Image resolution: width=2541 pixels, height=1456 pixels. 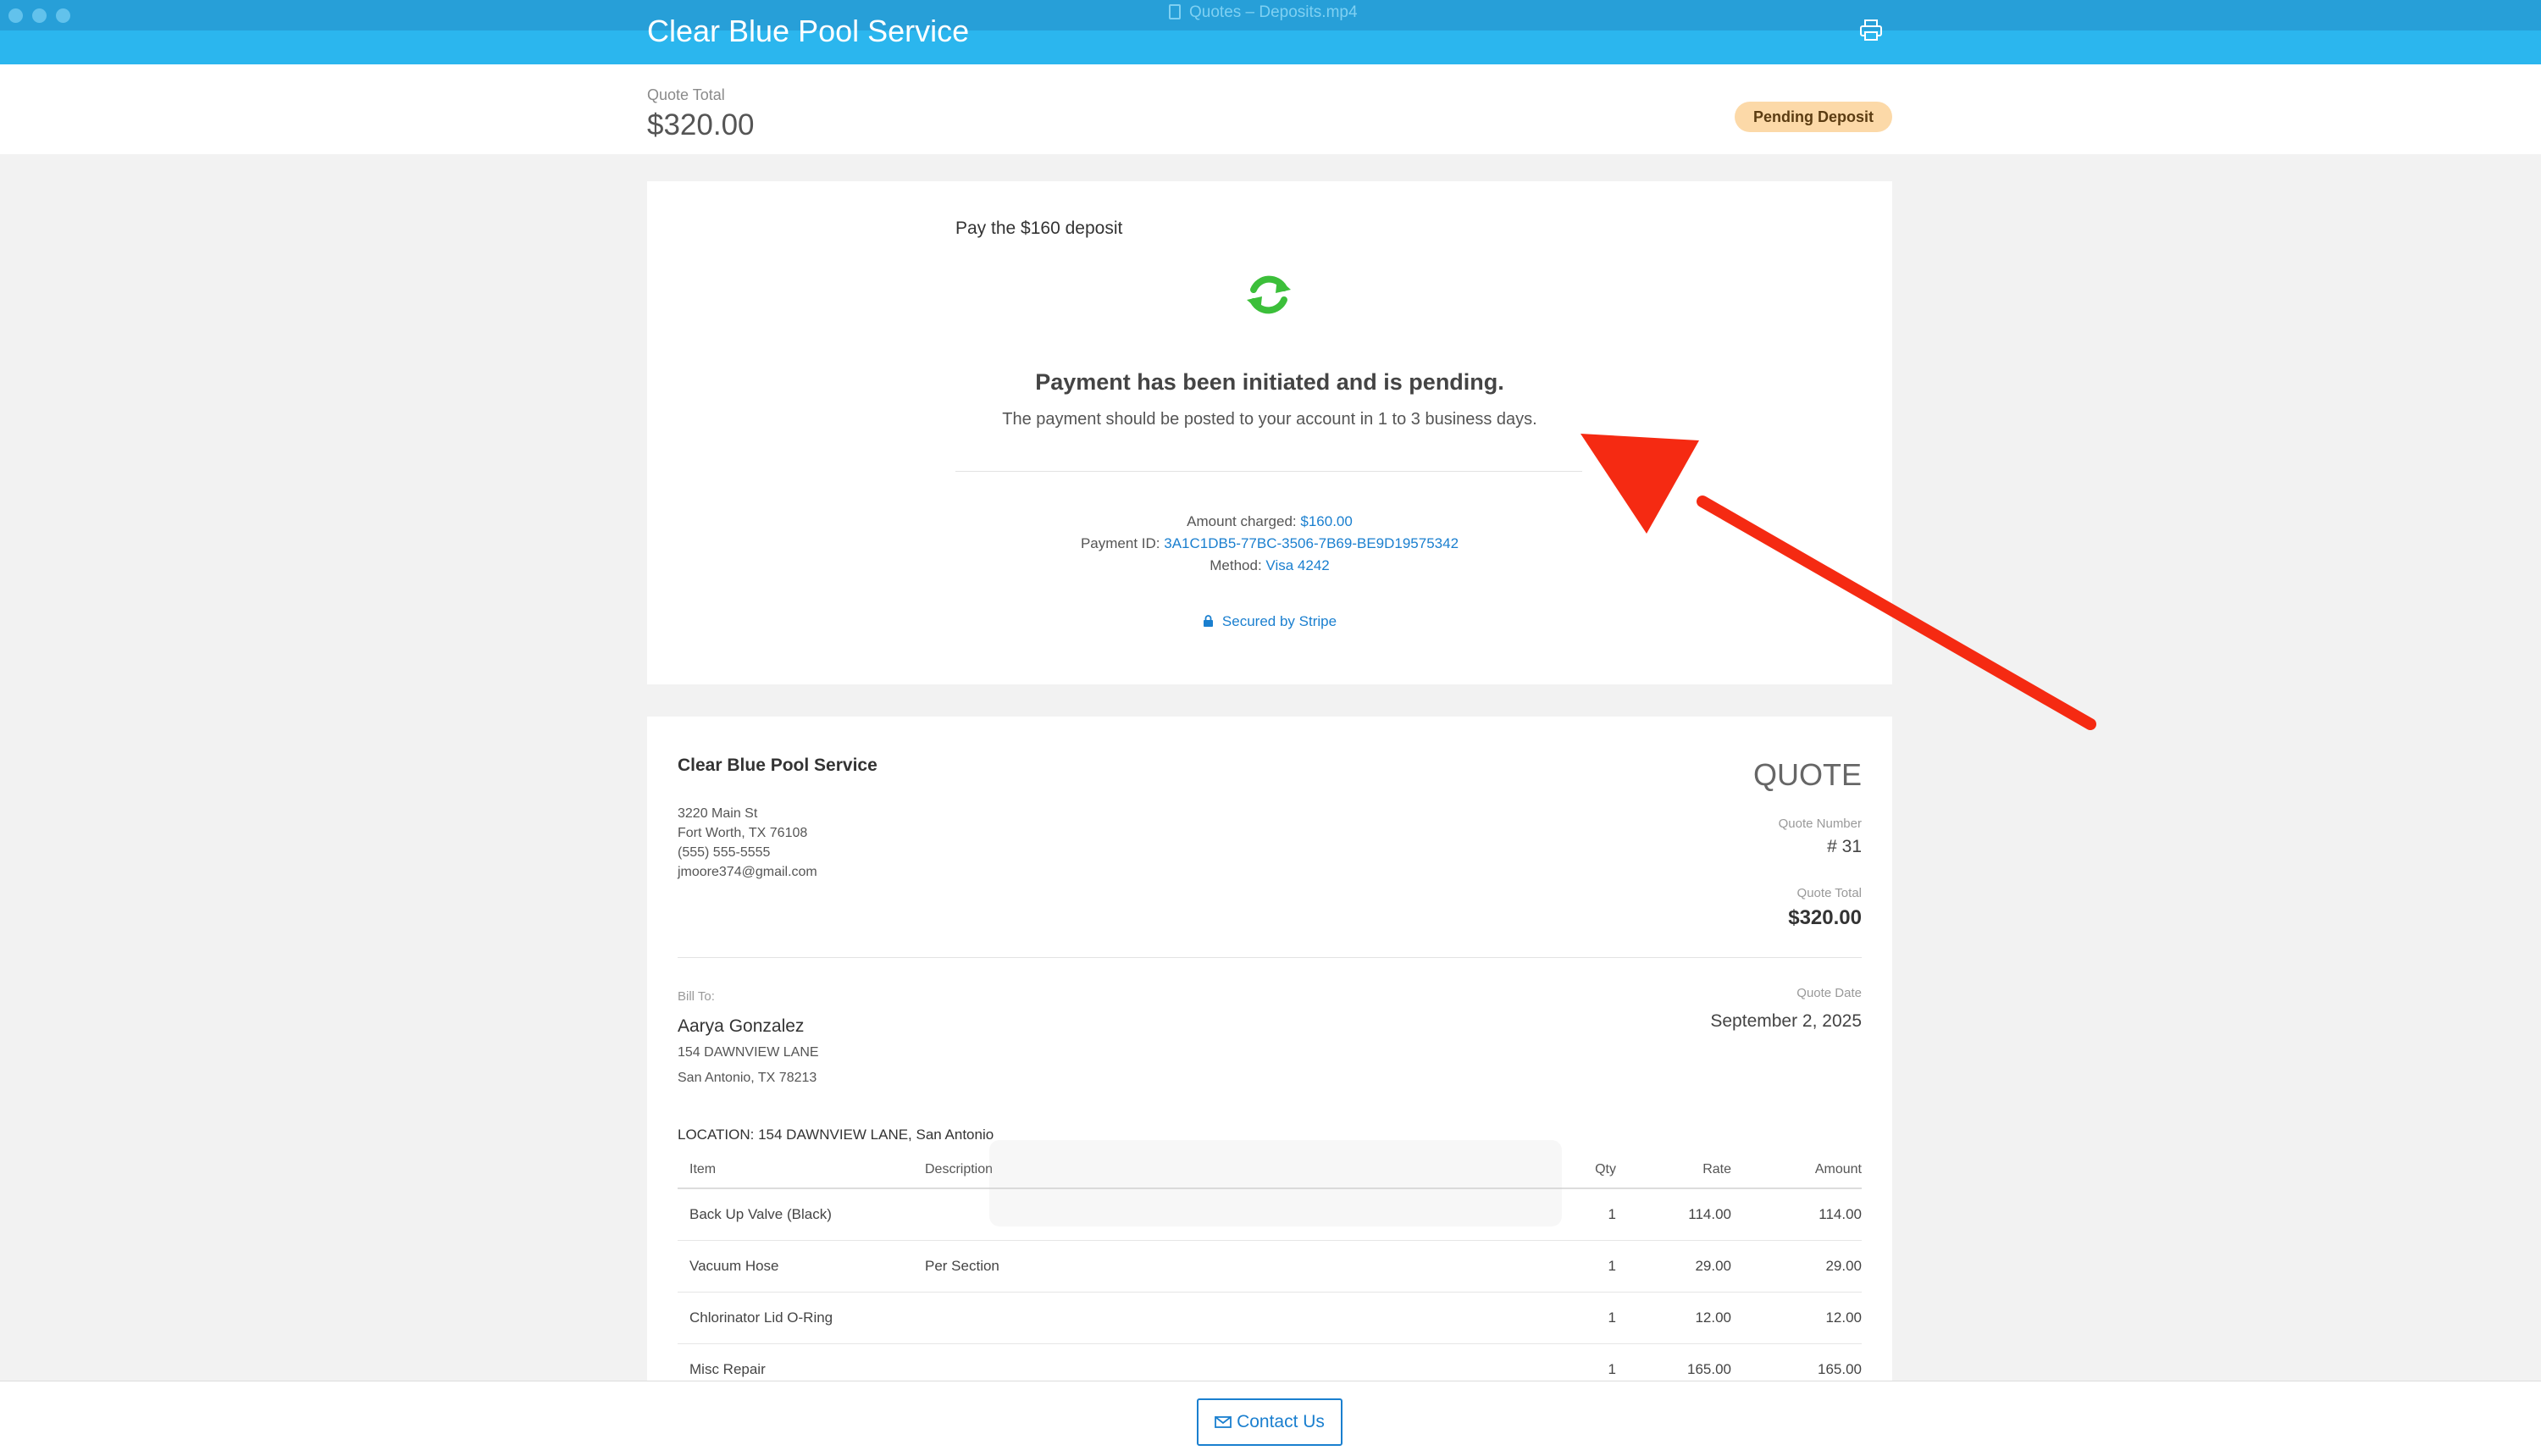 I want to click on quote-date-label: Quote Date, so click(x=1829, y=993).